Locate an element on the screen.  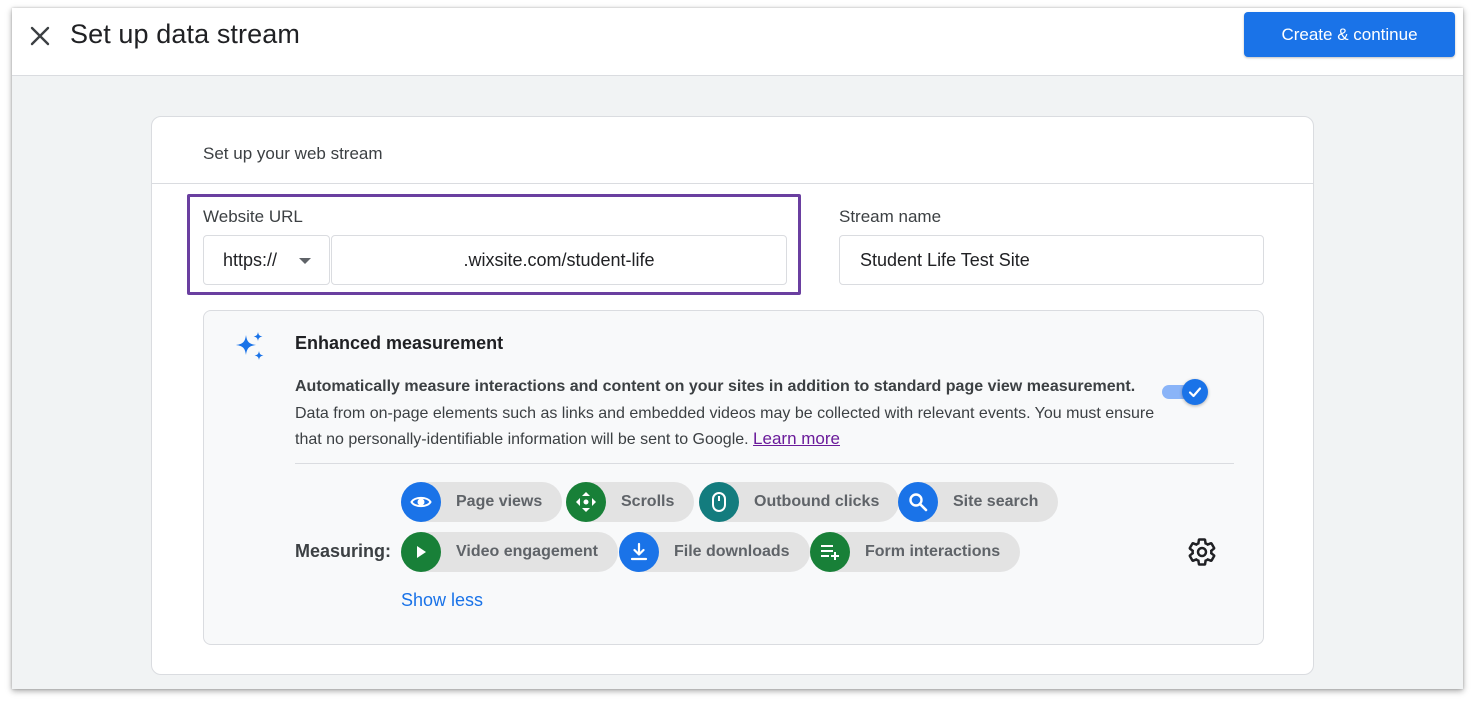
chip-label: File downloads is located at coordinates (732, 551).